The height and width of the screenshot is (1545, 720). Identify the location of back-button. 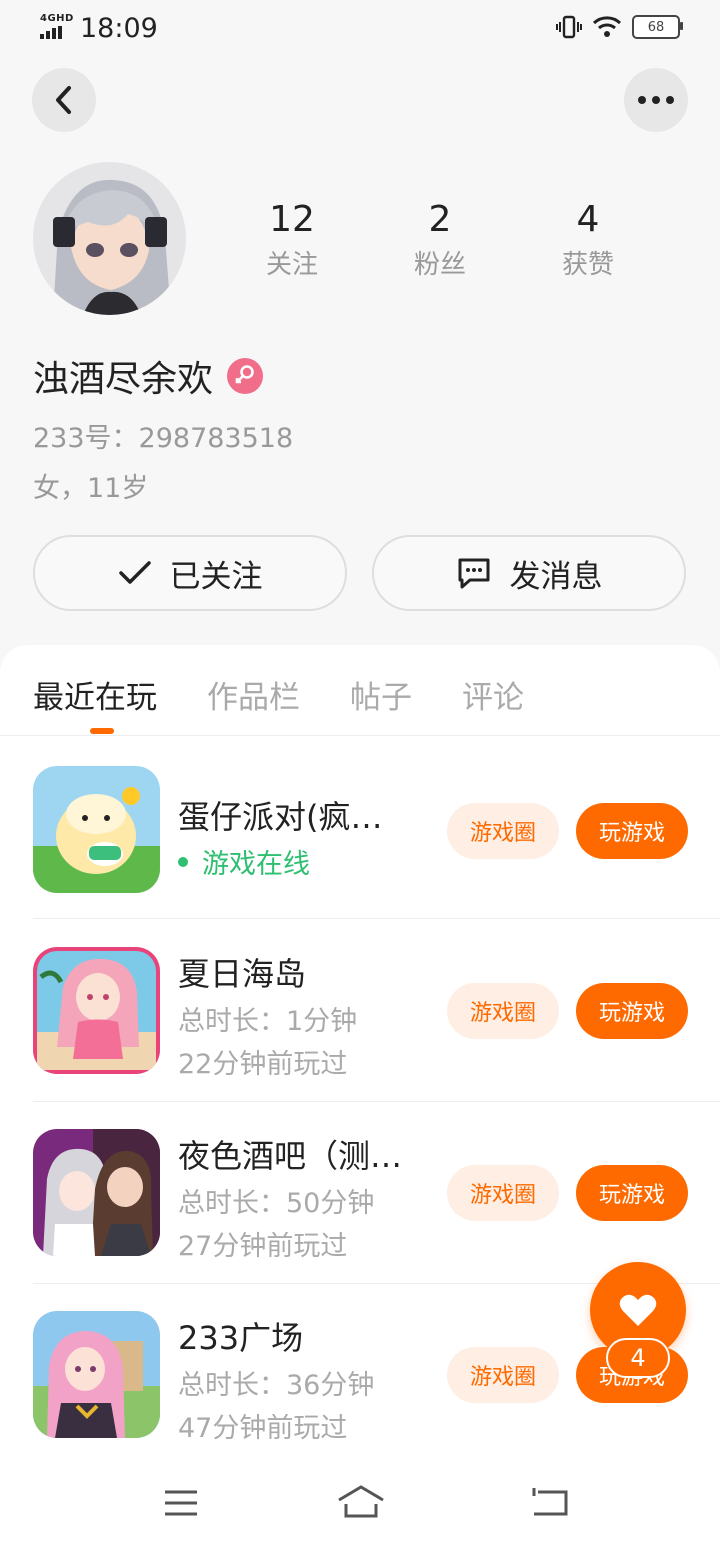
(64, 100).